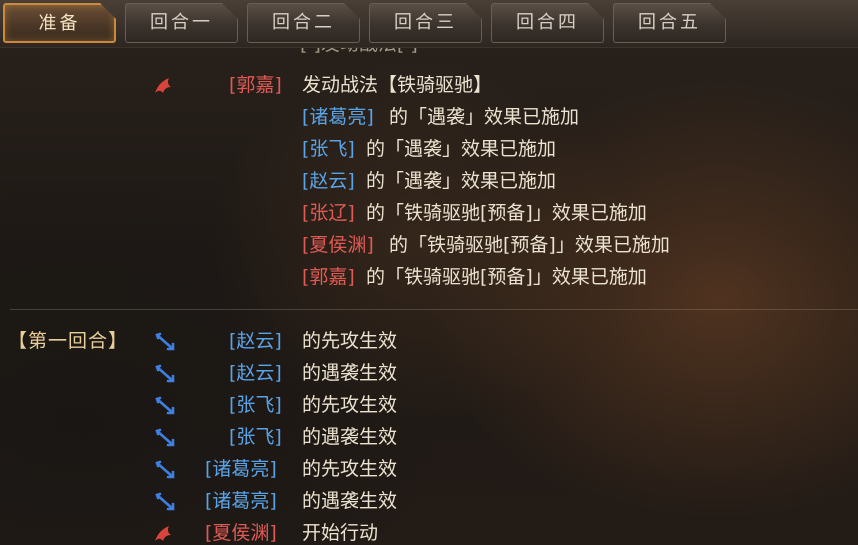 This screenshot has height=545, width=858. I want to click on log-line-partial: [ ]发动战法[ ], so click(359, 52).